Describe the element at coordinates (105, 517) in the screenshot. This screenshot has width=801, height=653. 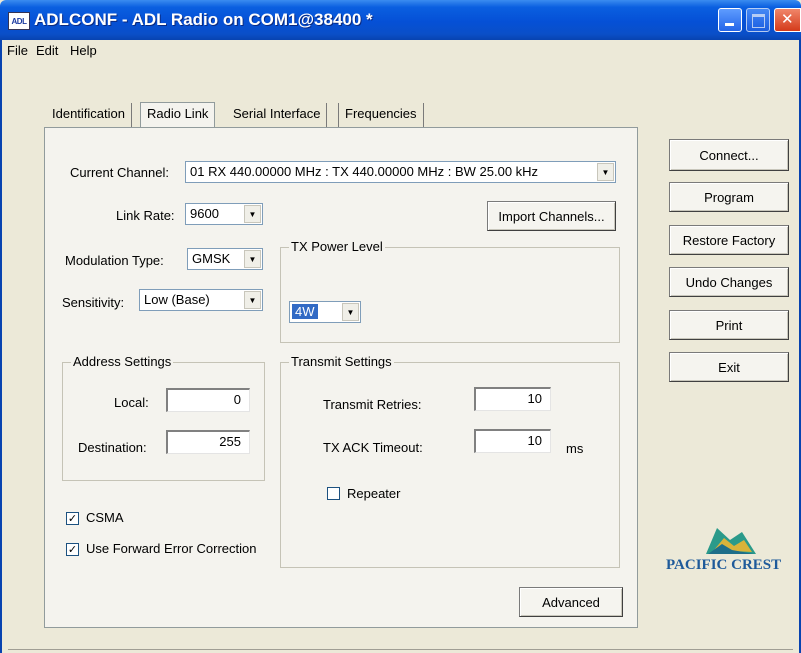
I see `csma-label: CSMA` at that location.